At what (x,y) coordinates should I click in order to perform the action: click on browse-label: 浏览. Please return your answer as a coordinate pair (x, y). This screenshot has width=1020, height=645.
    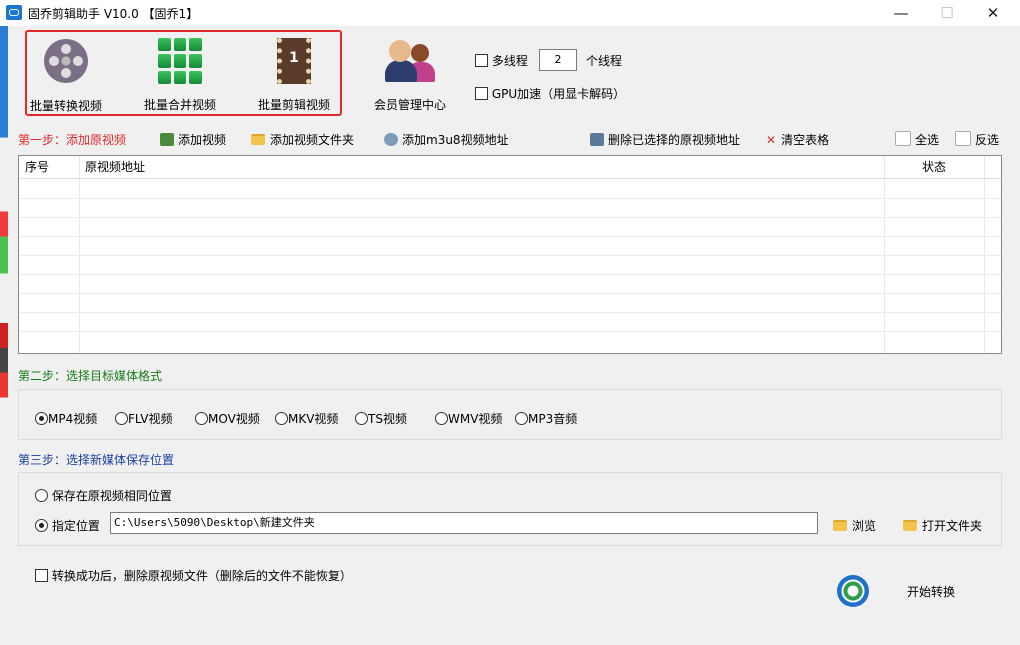
    Looking at the image, I should click on (864, 526).